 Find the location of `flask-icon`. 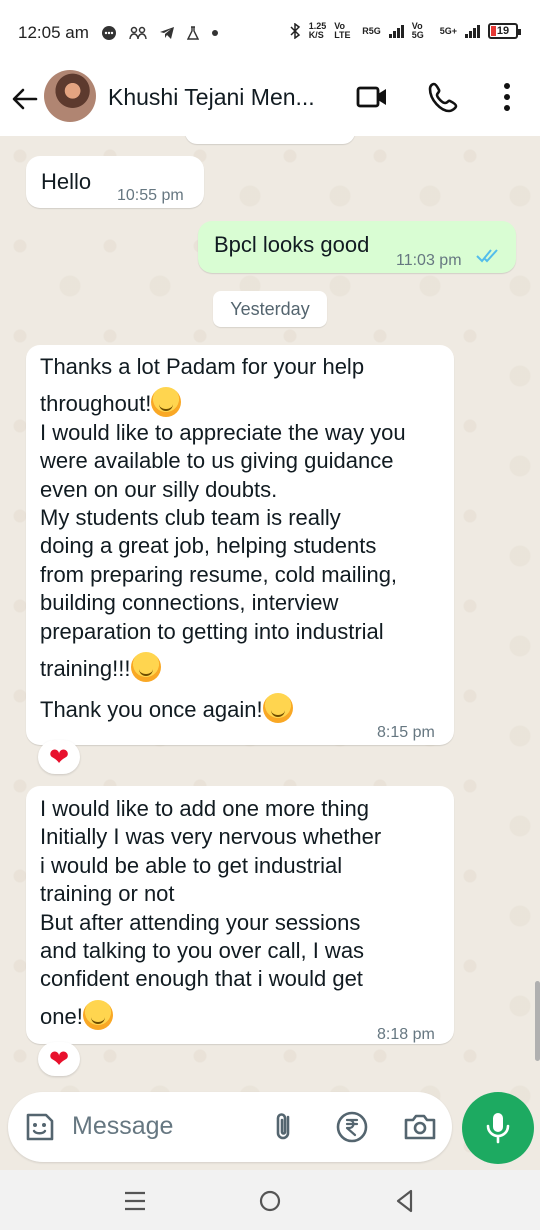

flask-icon is located at coordinates (192, 33).